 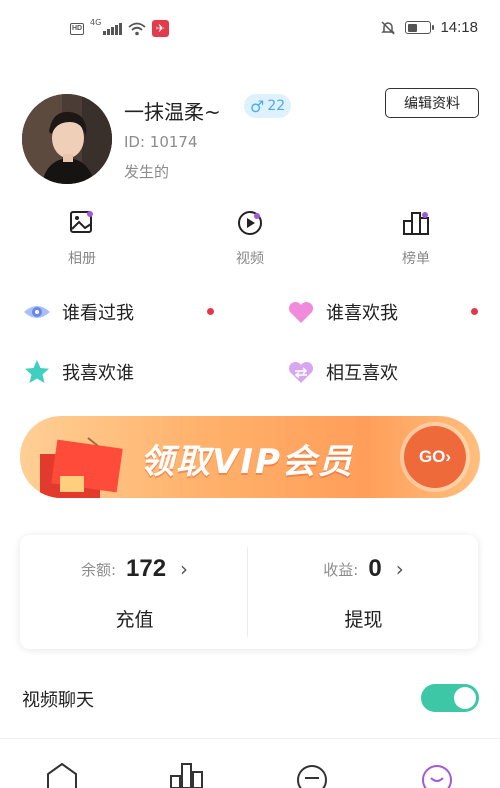 I want to click on balance-section: 余额: 172 › 充值, so click(x=134, y=592).